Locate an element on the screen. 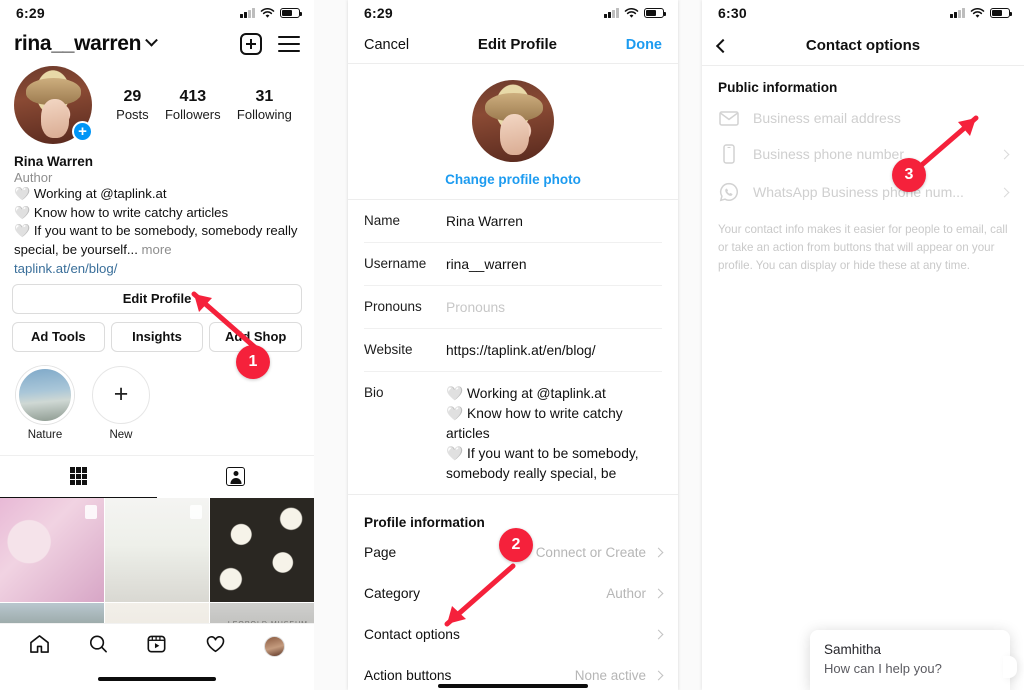 The width and height of the screenshot is (1024, 690). annotation-badge-2: 2 is located at coordinates (516, 545).